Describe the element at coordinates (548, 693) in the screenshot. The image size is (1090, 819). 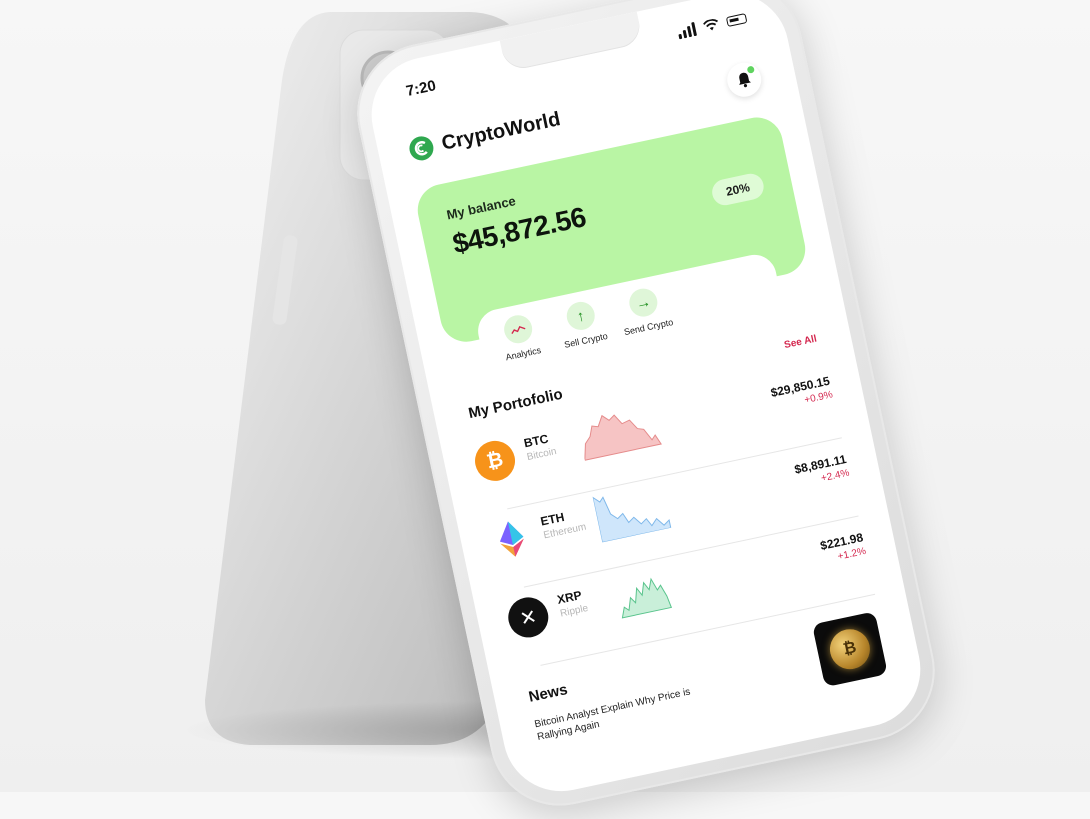
I see `news-title: News` at that location.